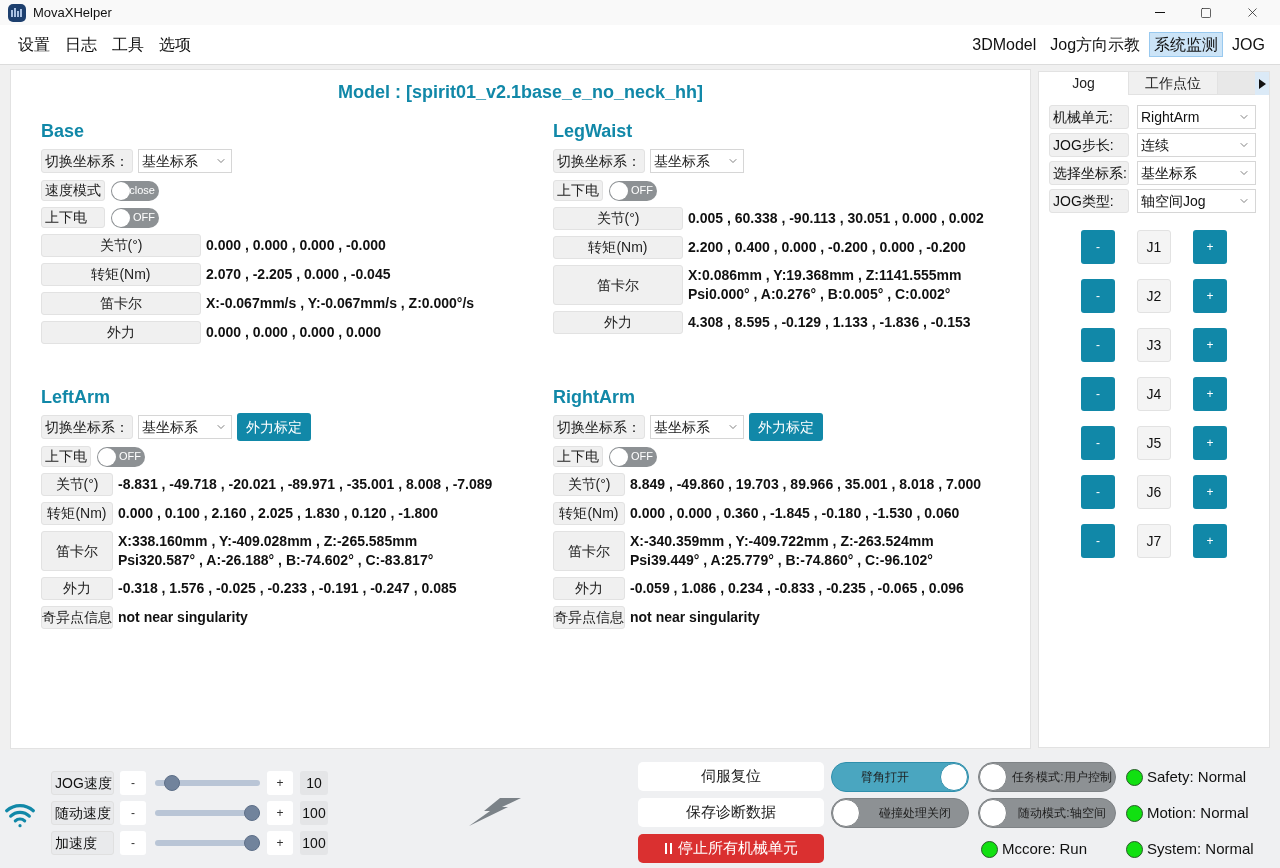 This screenshot has height=868, width=1280. I want to click on reading-value: -8.831 , -49.718 , -20.021 , -89.971 , -35.001 , 8.008 , -7.089, so click(305, 484).